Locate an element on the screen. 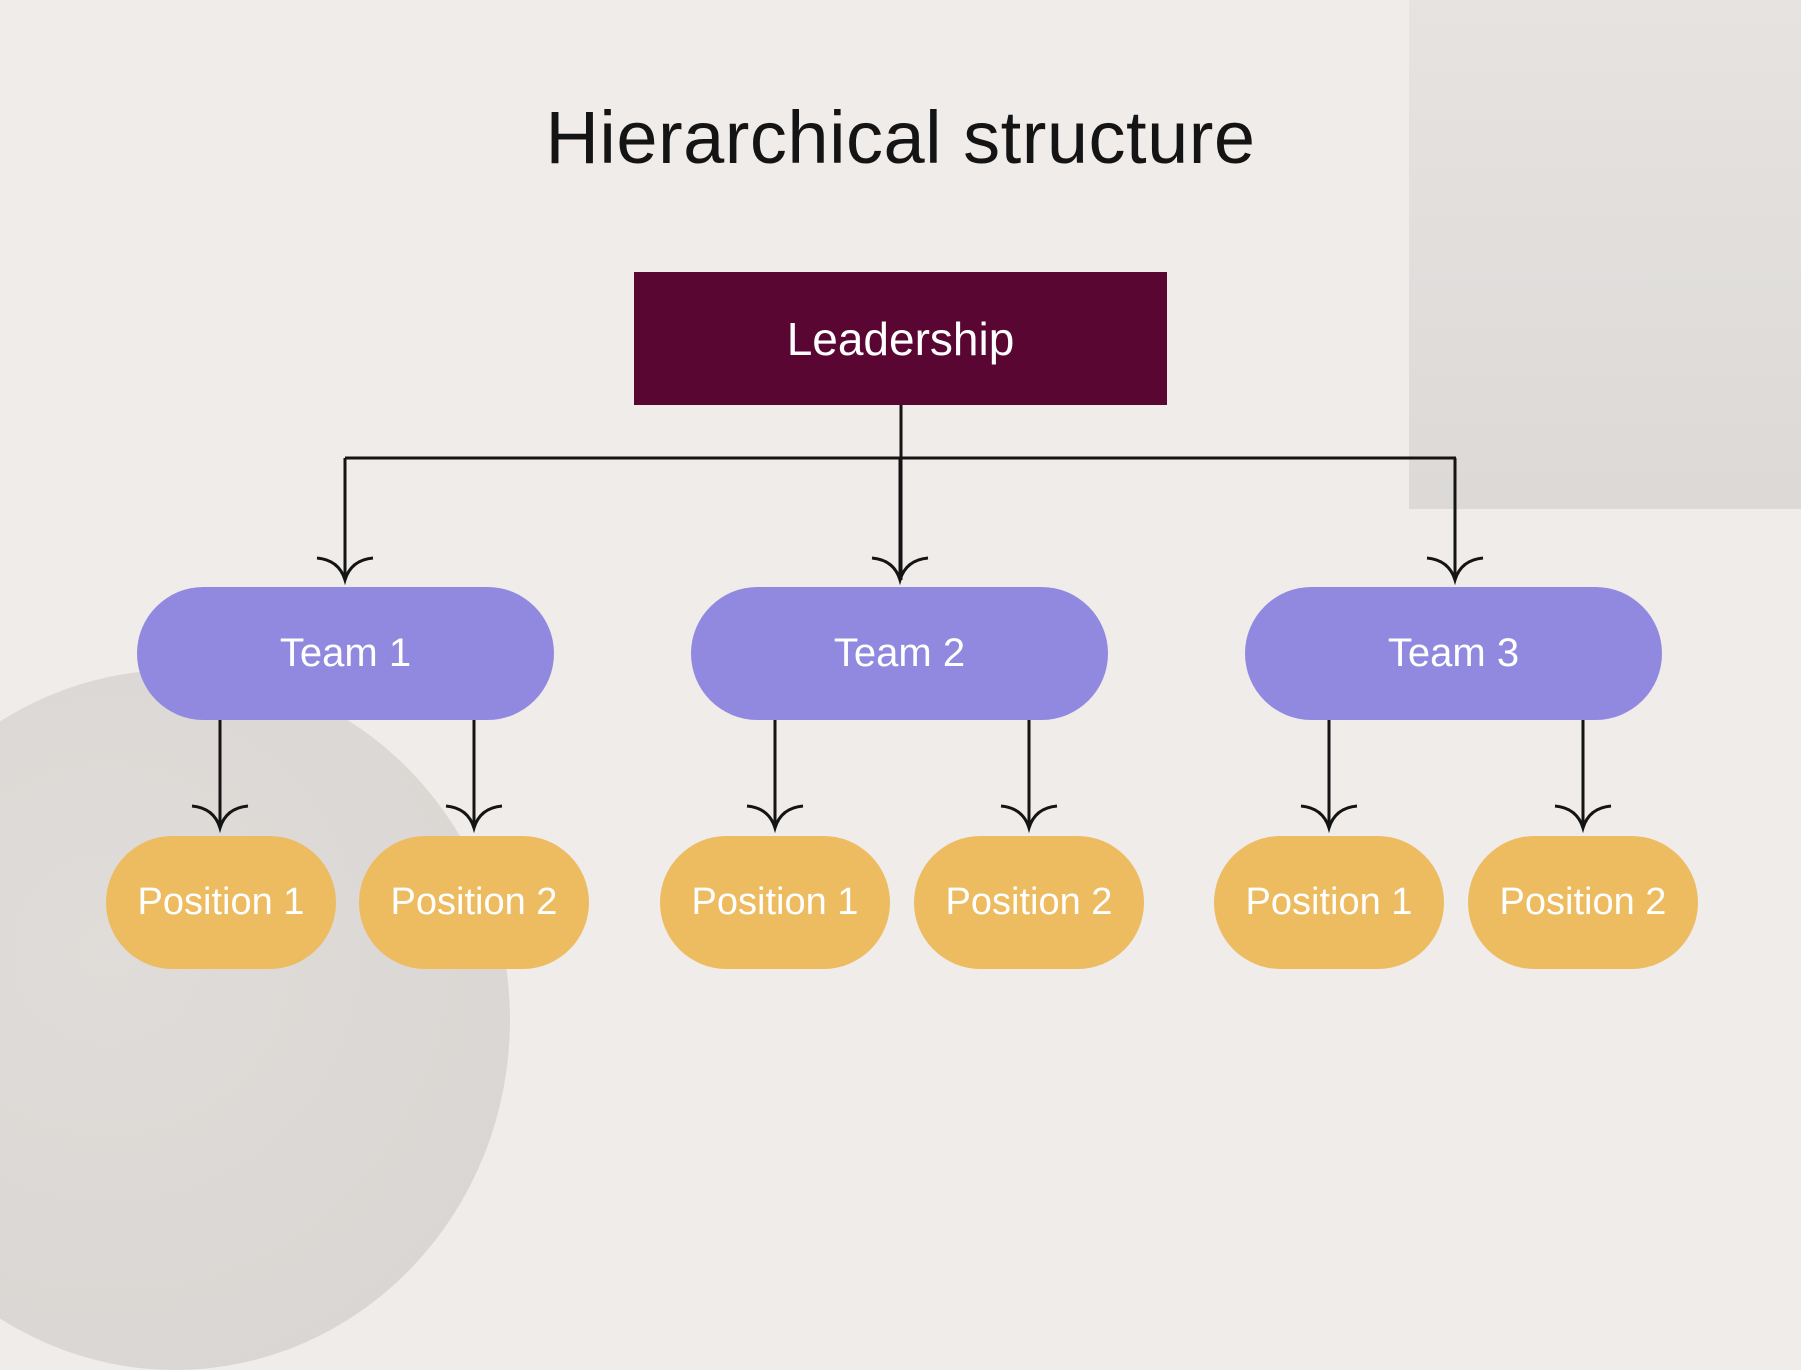 Image resolution: width=1801 pixels, height=1370 pixels. position-node-3-1: Position 1 is located at coordinates (1329, 902).